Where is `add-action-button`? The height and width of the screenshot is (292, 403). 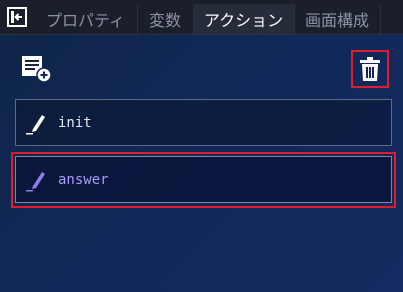 add-action-button is located at coordinates (37, 69).